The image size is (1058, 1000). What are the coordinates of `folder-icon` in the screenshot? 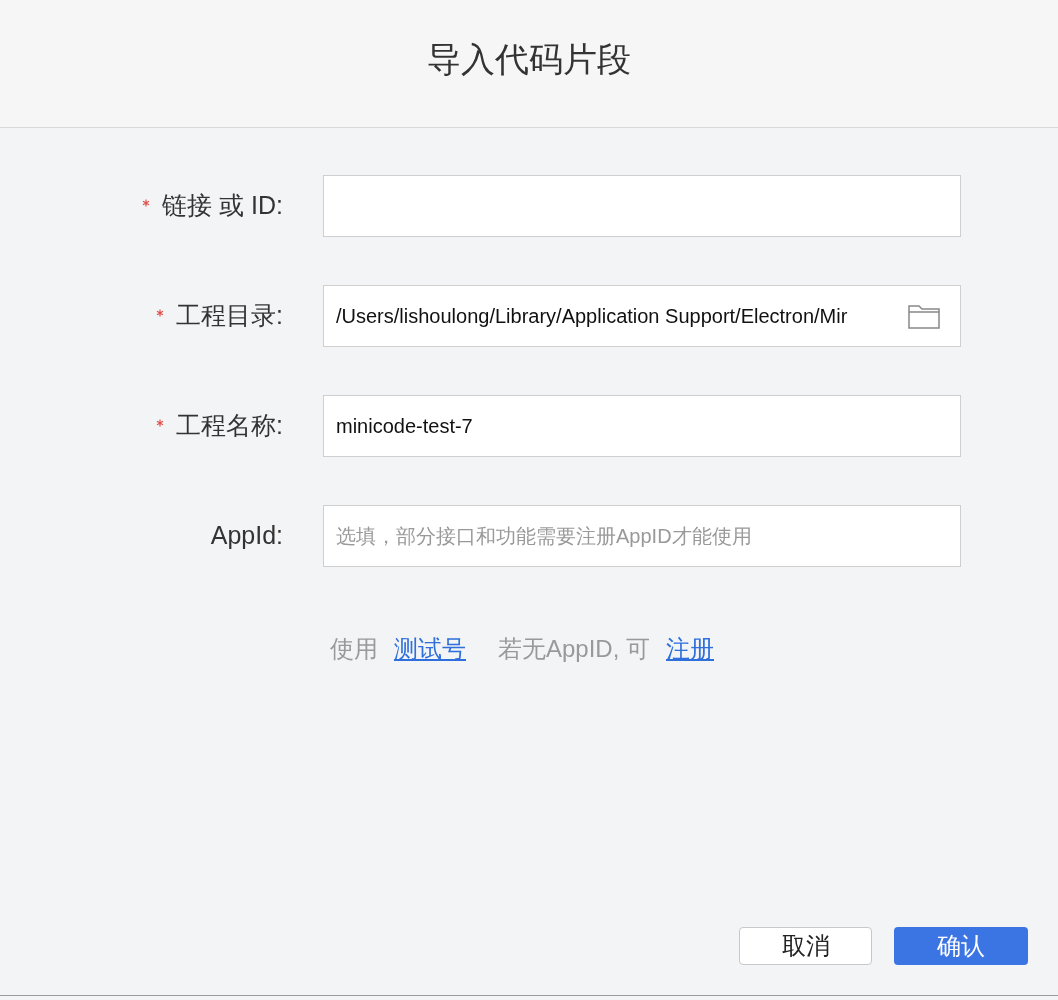 It's located at (924, 316).